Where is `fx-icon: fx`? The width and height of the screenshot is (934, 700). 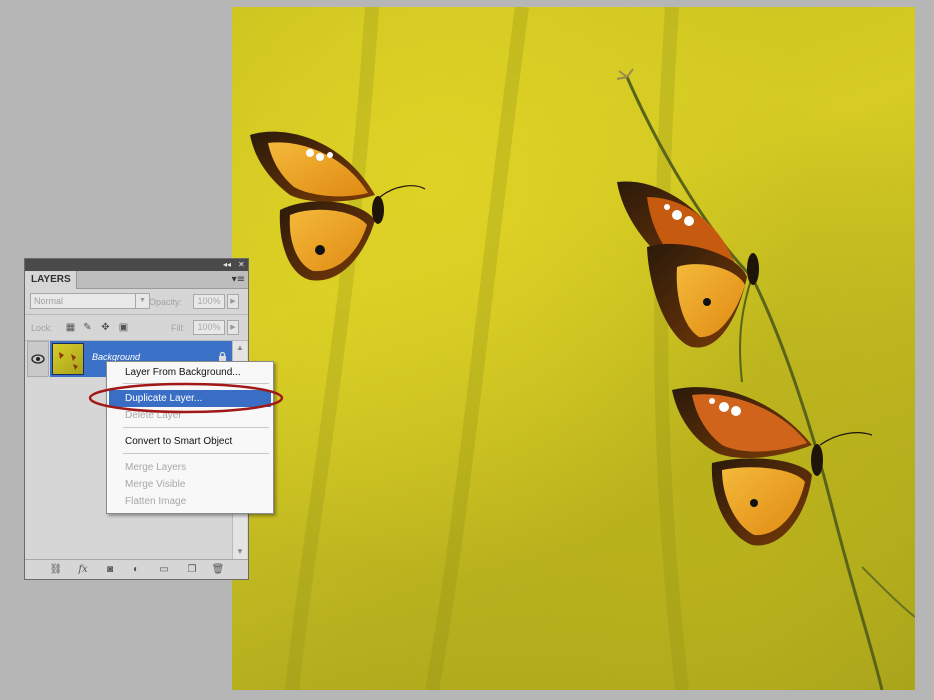
fx-icon: fx is located at coordinates (83, 569).